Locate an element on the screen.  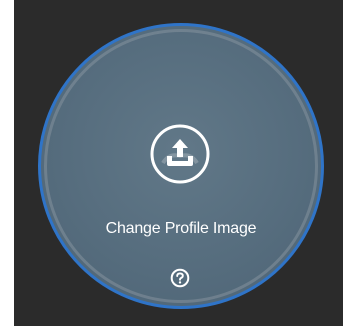
help-icon-graphic is located at coordinates (180, 278).